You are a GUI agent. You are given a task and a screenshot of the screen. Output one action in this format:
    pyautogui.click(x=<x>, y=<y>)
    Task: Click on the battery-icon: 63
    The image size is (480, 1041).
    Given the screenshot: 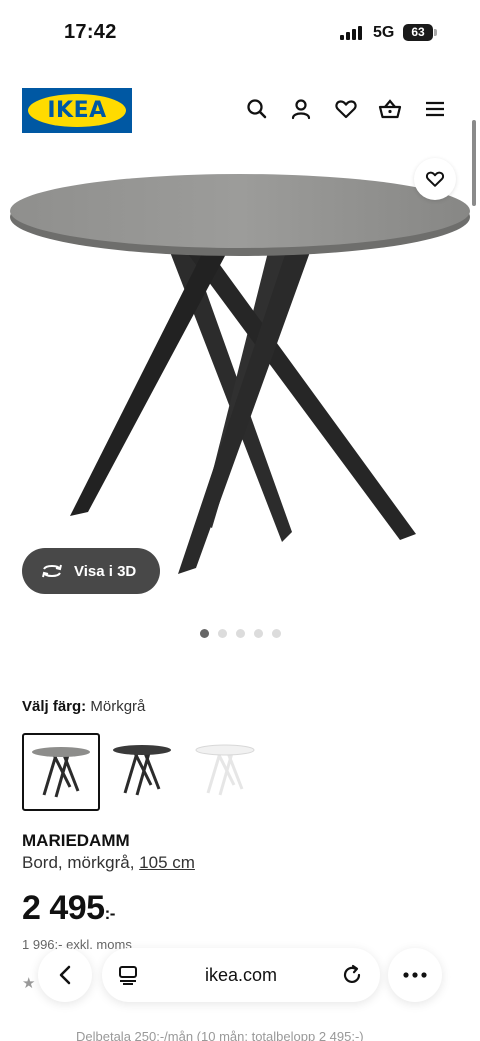 What is the action you would take?
    pyautogui.click(x=418, y=32)
    